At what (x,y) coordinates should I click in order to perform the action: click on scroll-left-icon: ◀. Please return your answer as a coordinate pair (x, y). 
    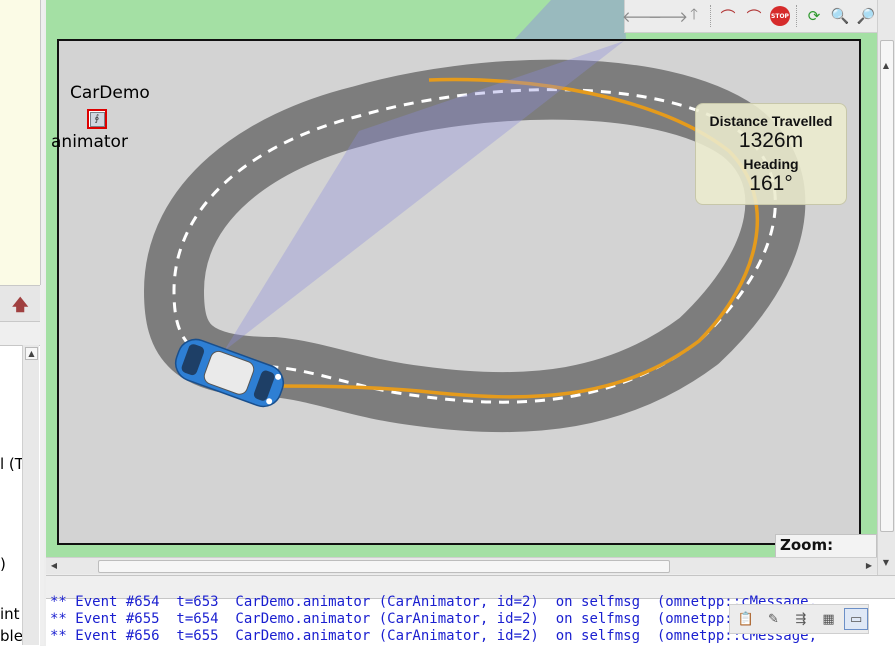
    Looking at the image, I should click on (54, 566).